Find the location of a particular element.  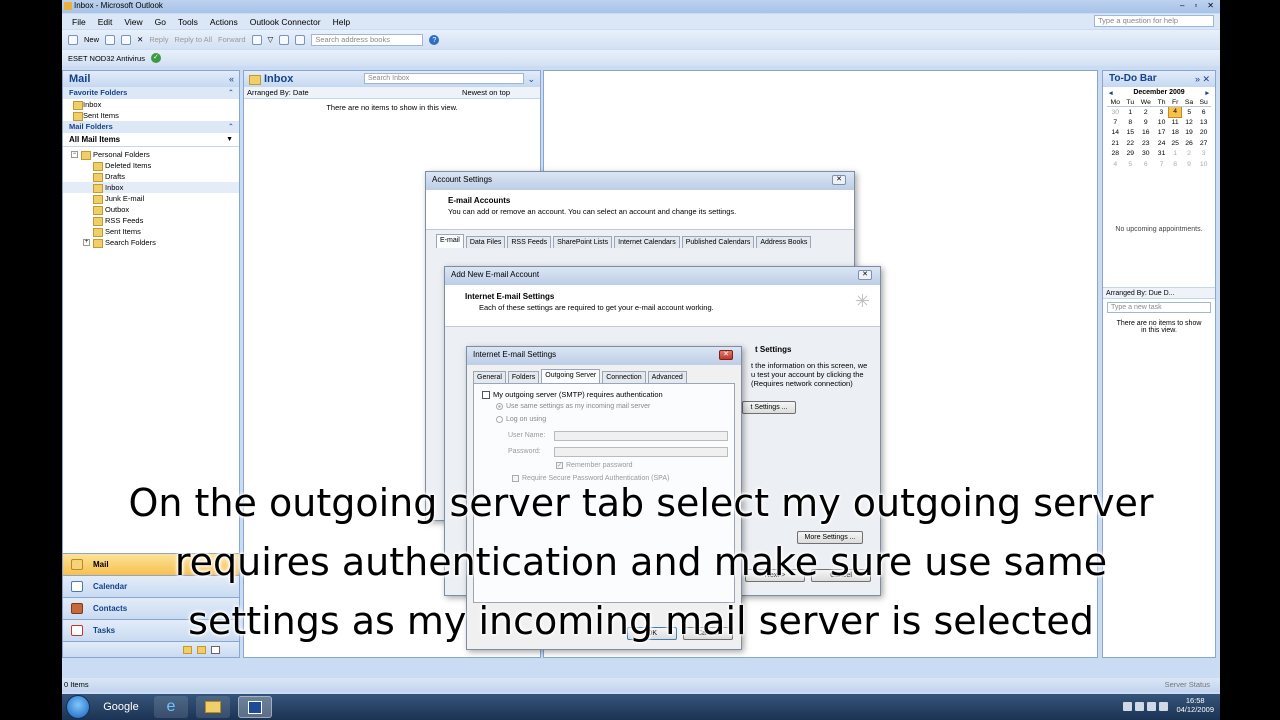

folder-drafts: Drafts is located at coordinates (151, 176).